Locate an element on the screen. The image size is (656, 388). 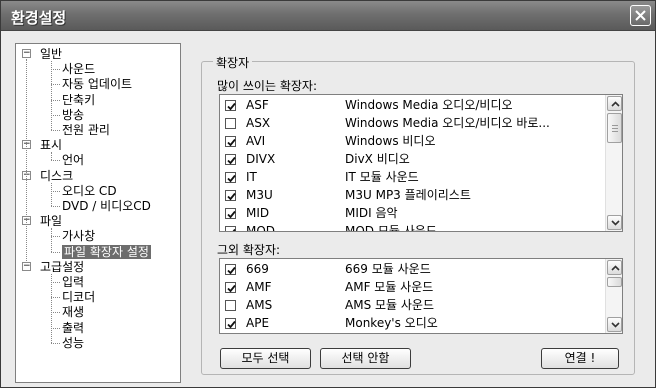
tree-item-label: 언어 is located at coordinates (73, 160).